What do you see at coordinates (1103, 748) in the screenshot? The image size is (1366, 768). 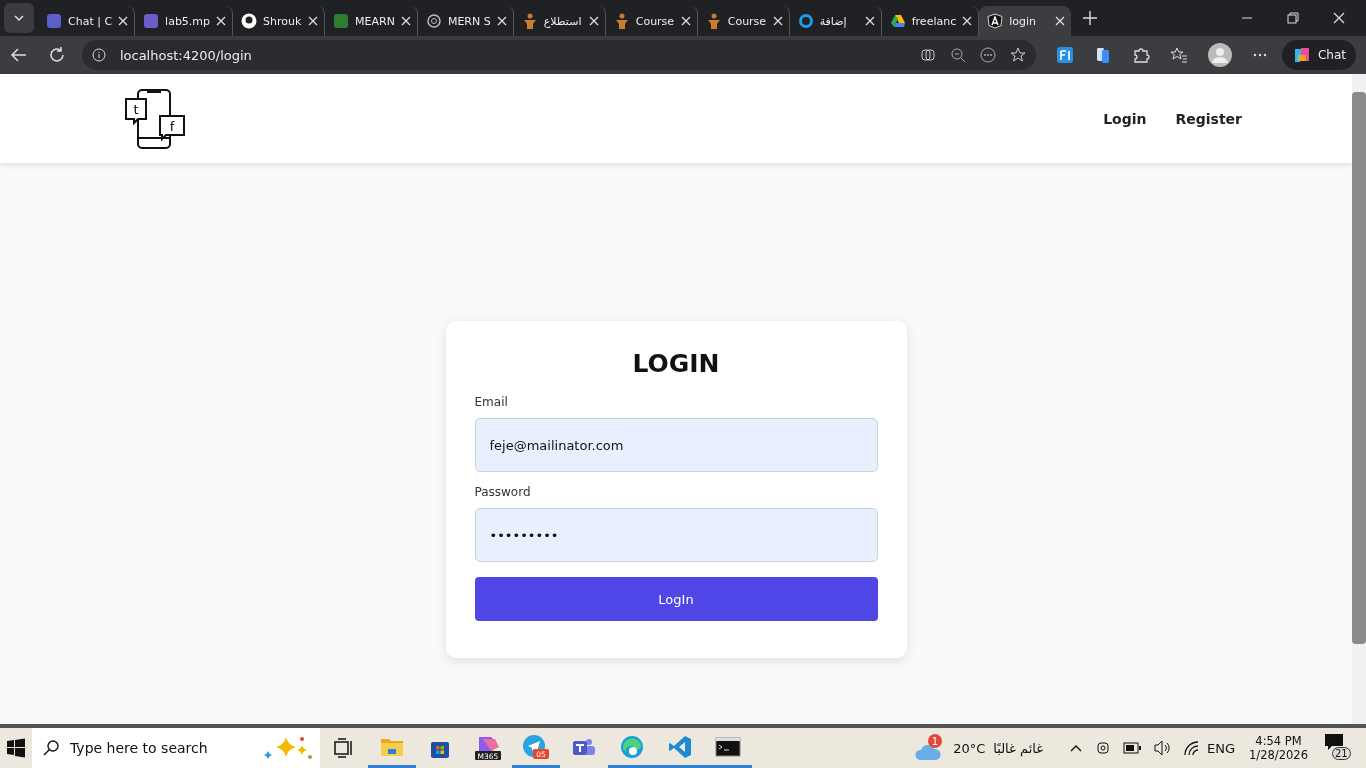 I see `camera-icon` at bounding box center [1103, 748].